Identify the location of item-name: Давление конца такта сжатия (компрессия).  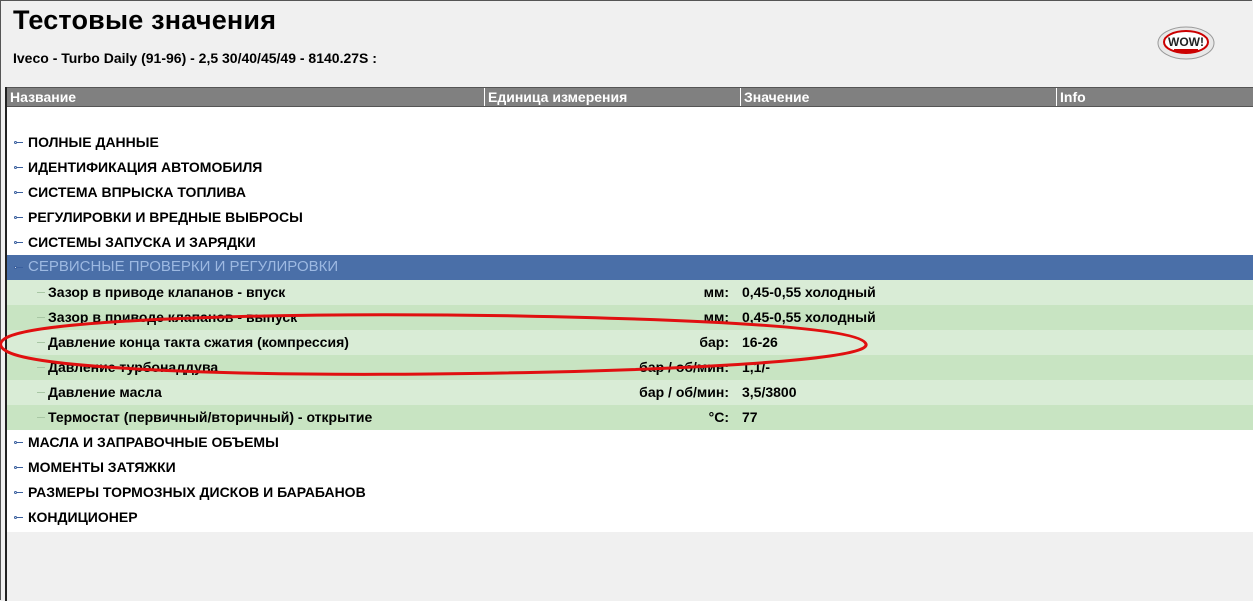
(198, 342).